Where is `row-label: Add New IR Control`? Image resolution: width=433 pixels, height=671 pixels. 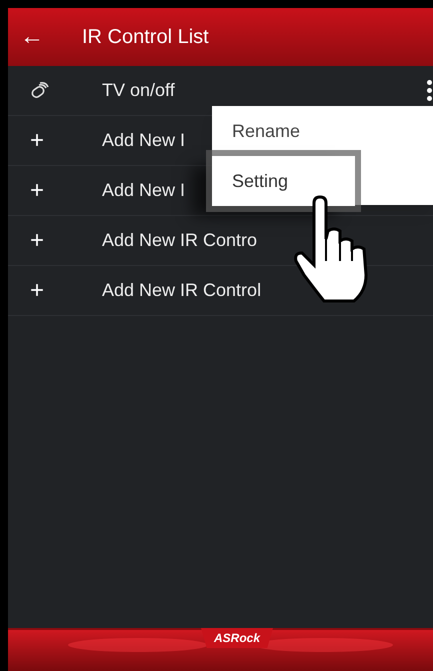 row-label: Add New IR Control is located at coordinates (182, 290).